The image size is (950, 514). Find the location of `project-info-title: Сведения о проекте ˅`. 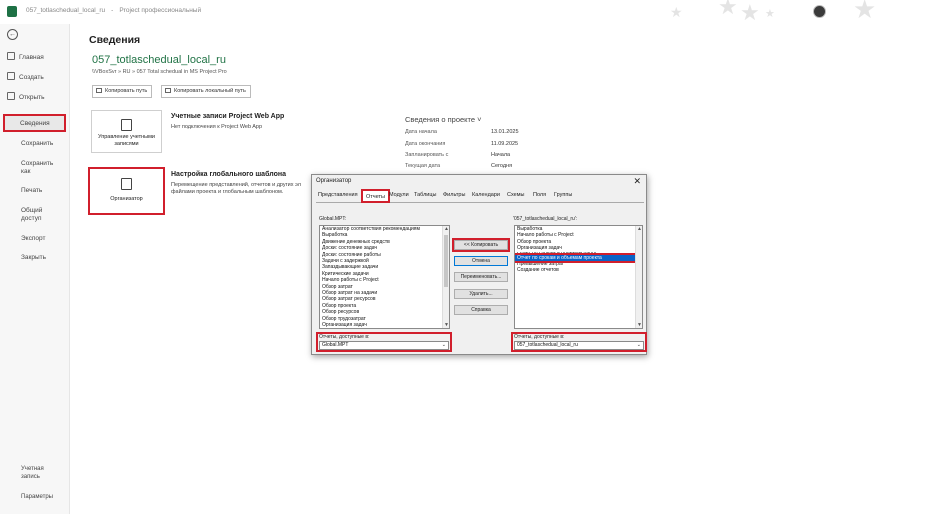

project-info-title: Сведения о проекте ˅ is located at coordinates (443, 119).